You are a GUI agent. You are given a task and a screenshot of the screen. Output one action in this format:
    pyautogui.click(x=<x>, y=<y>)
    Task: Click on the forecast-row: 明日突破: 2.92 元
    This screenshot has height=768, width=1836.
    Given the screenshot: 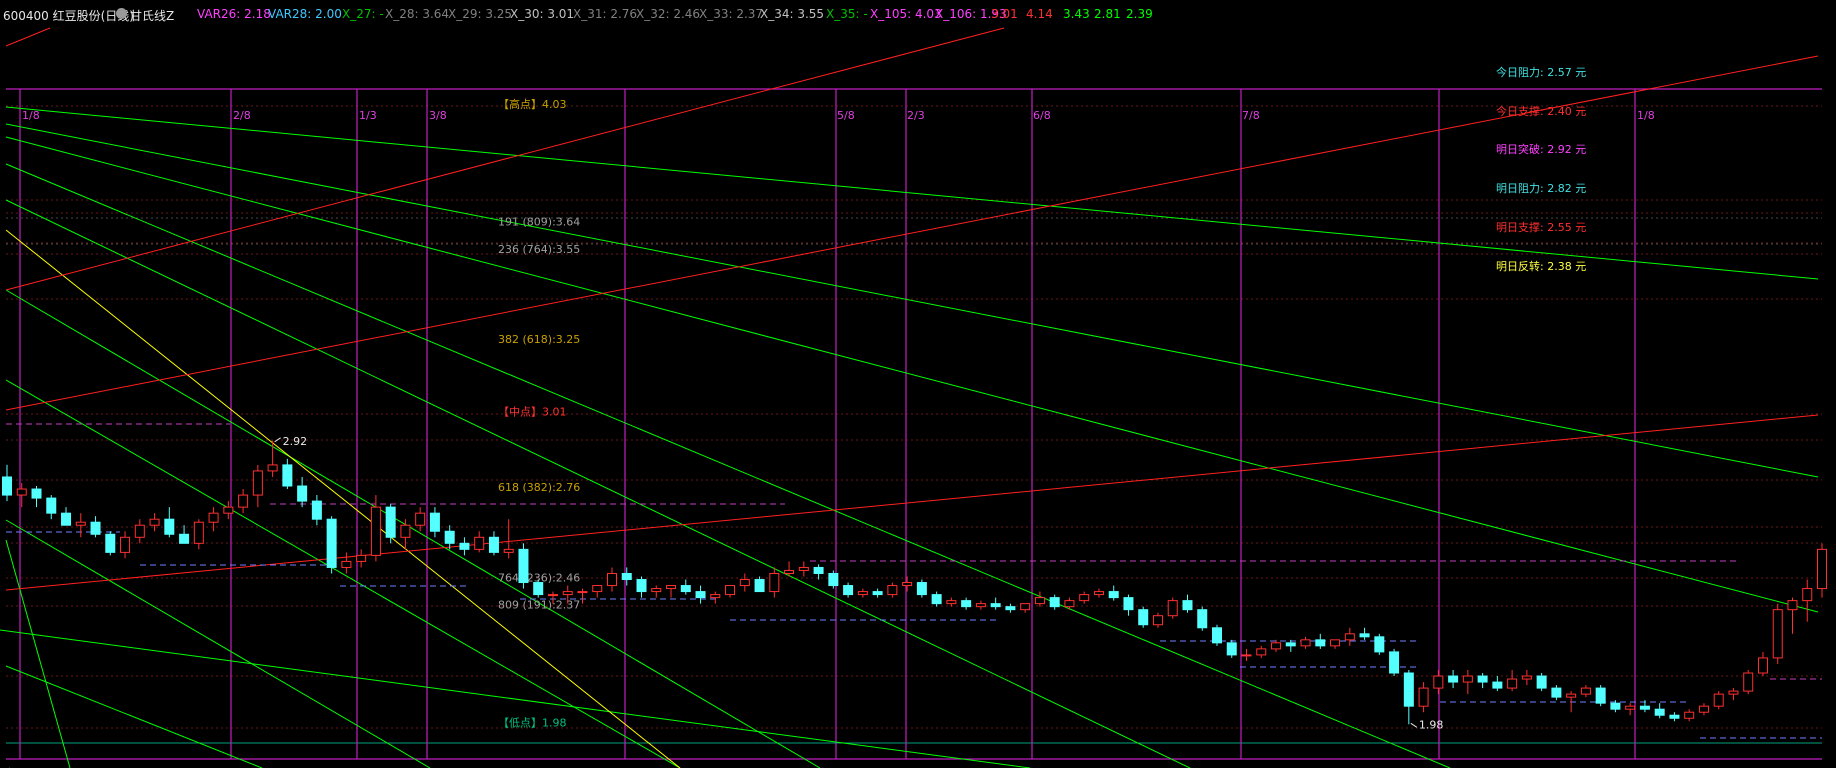 What is the action you would take?
    pyautogui.click(x=1541, y=149)
    